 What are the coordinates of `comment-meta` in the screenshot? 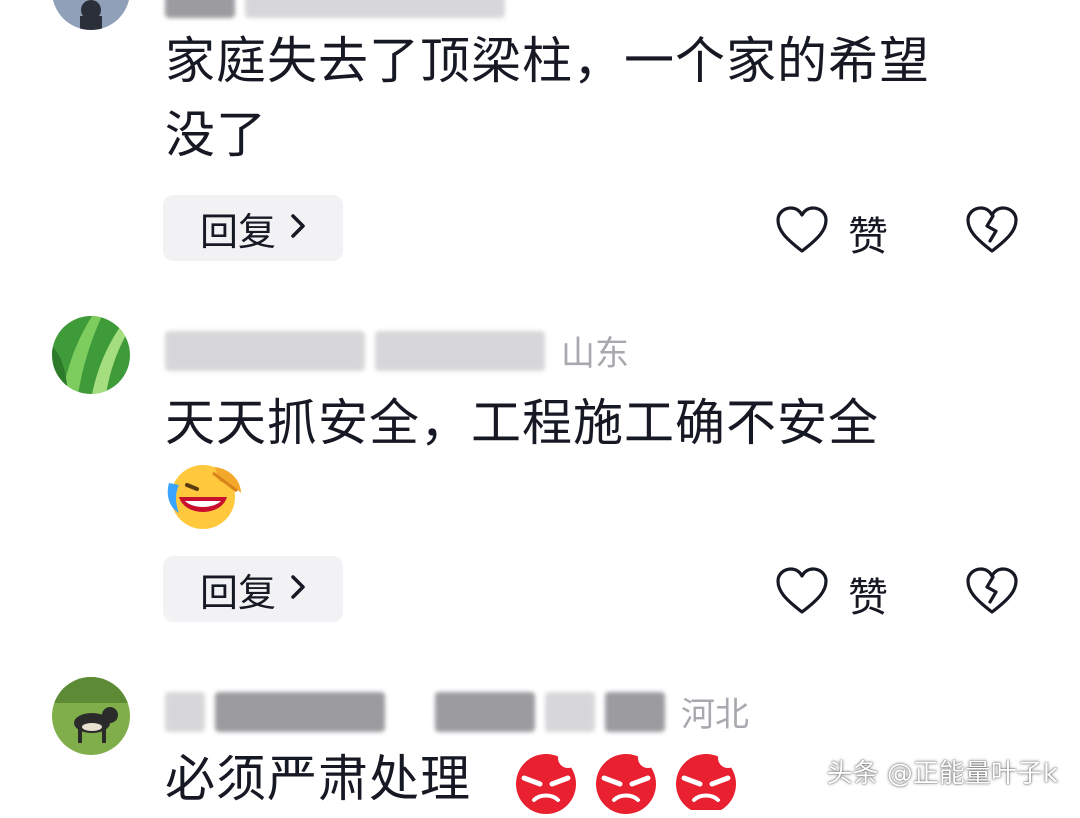 It's located at (340, 9).